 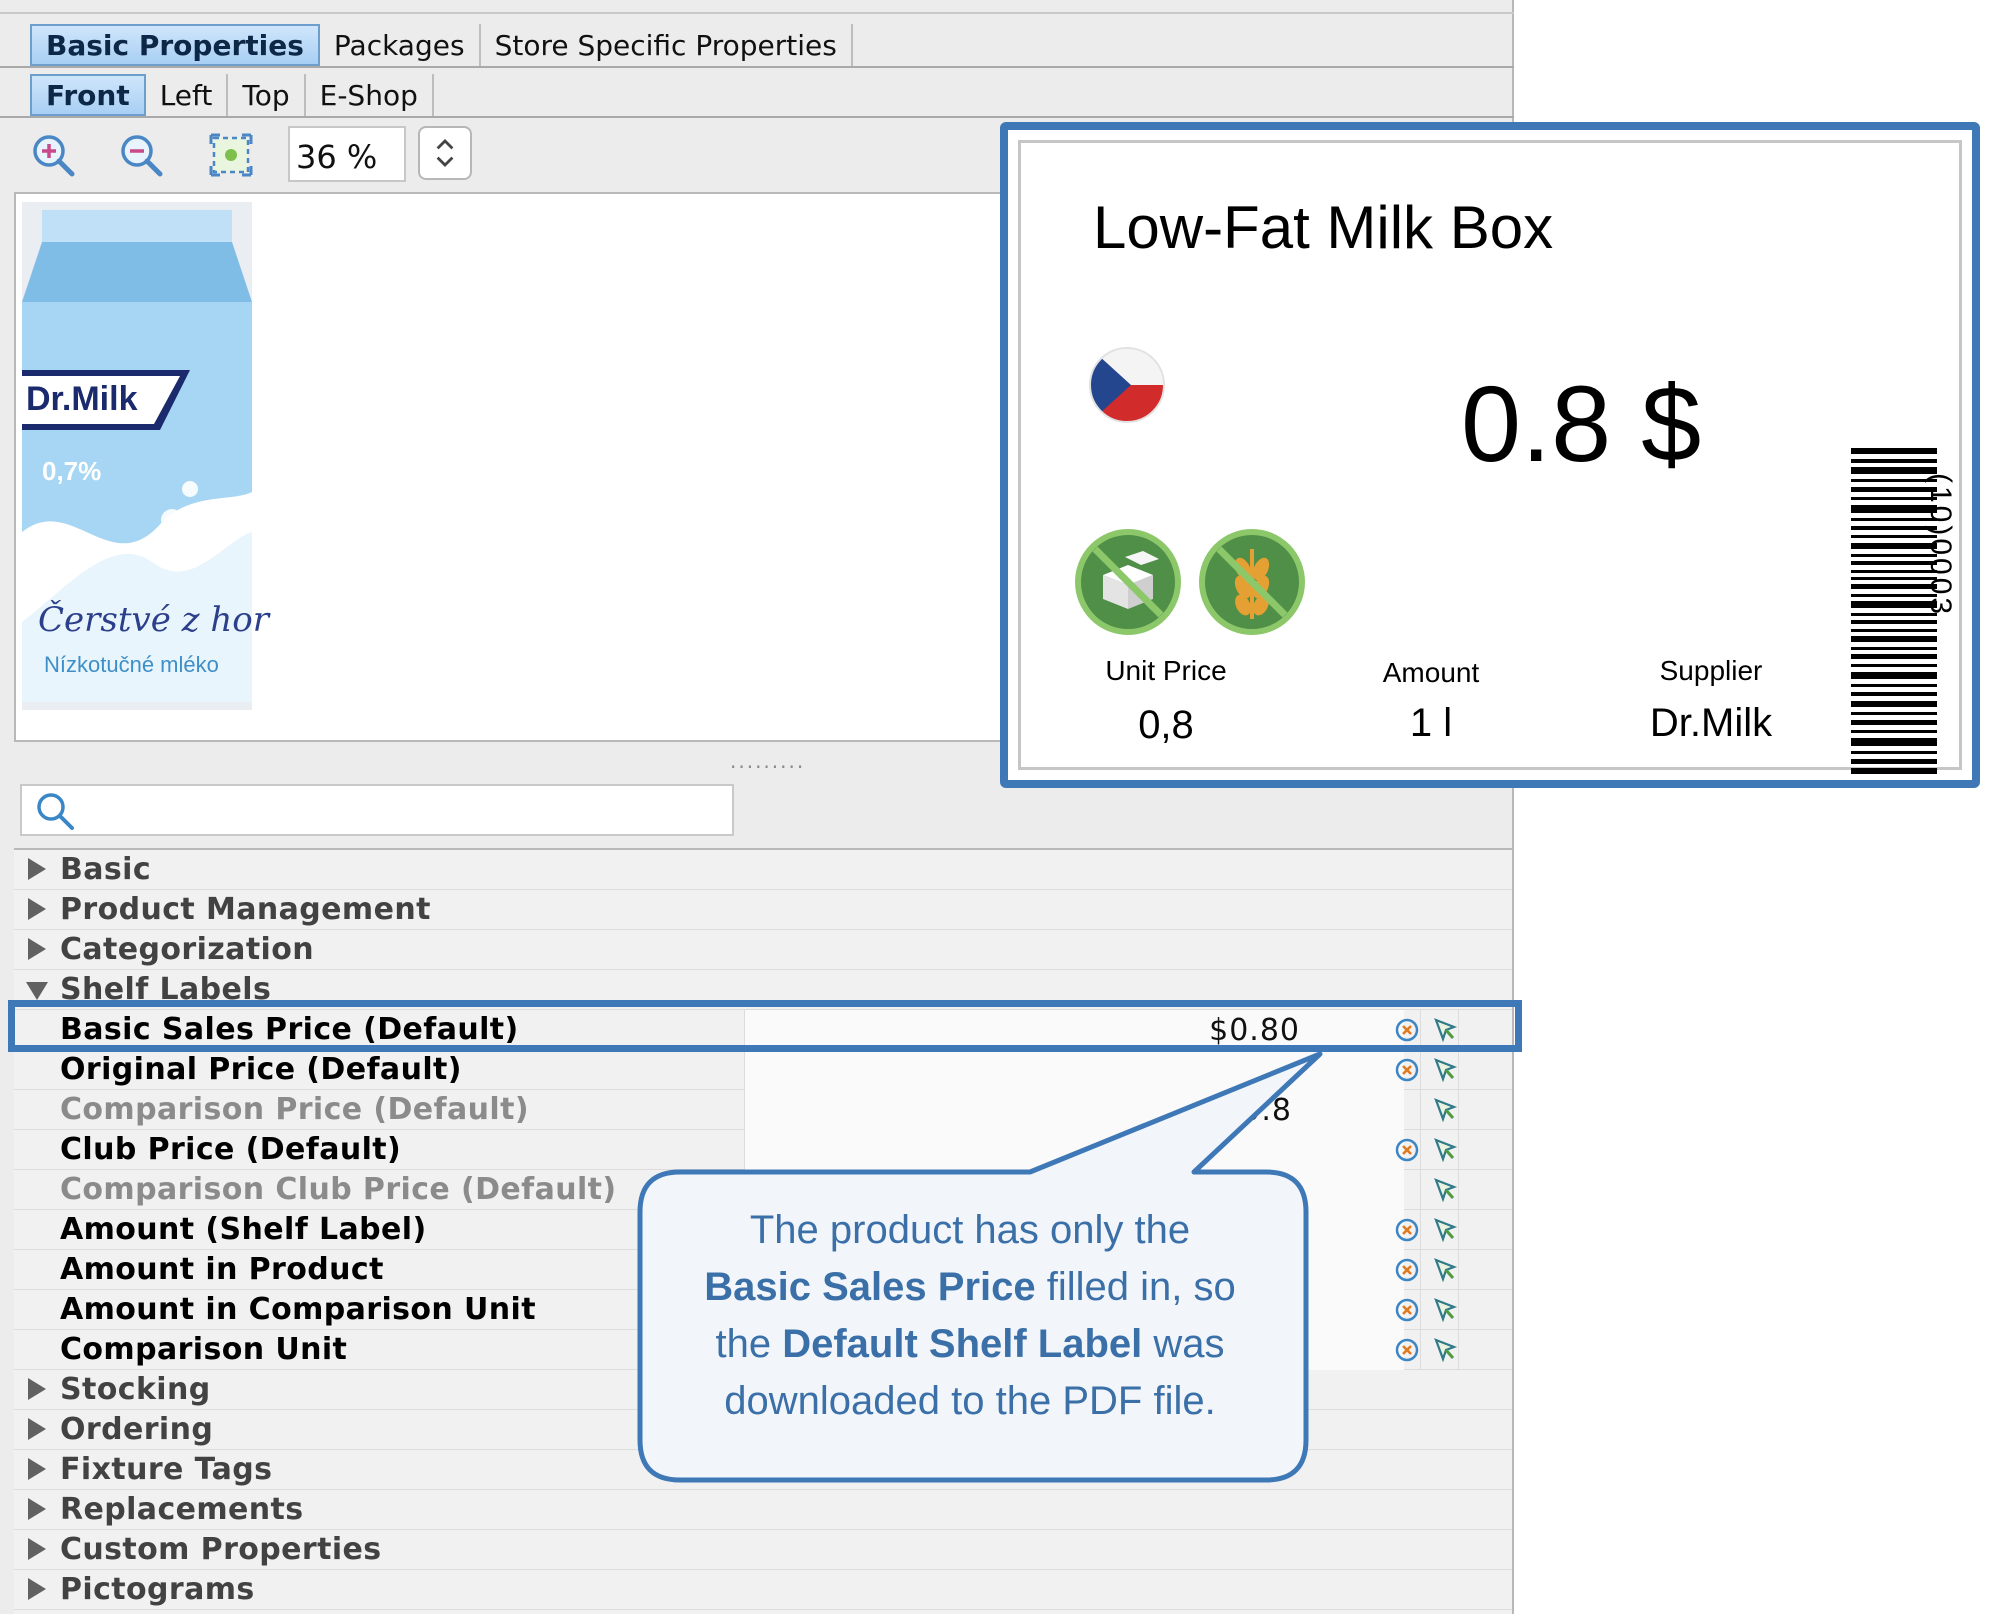 I want to click on property-value-cell: 0.8, so click(x=1074, y=1110).